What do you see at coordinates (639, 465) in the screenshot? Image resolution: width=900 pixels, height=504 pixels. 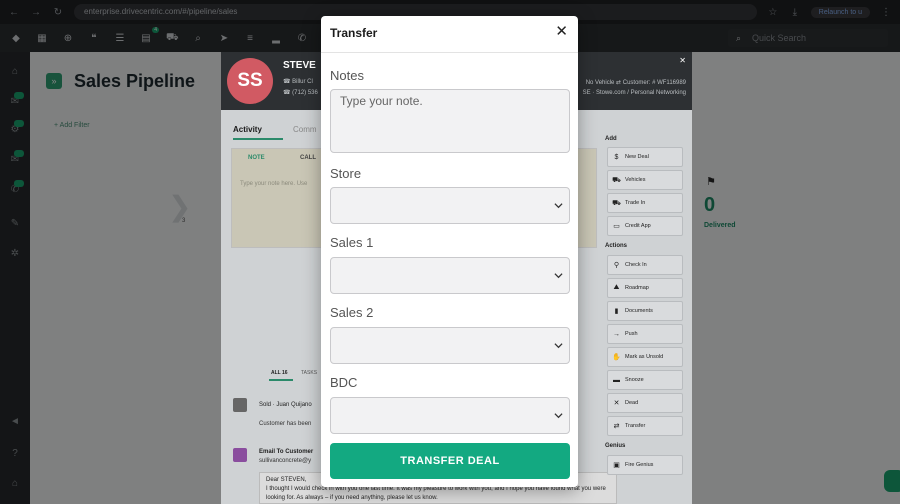 I see `fire-genius-label: Fire Genius` at bounding box center [639, 465].